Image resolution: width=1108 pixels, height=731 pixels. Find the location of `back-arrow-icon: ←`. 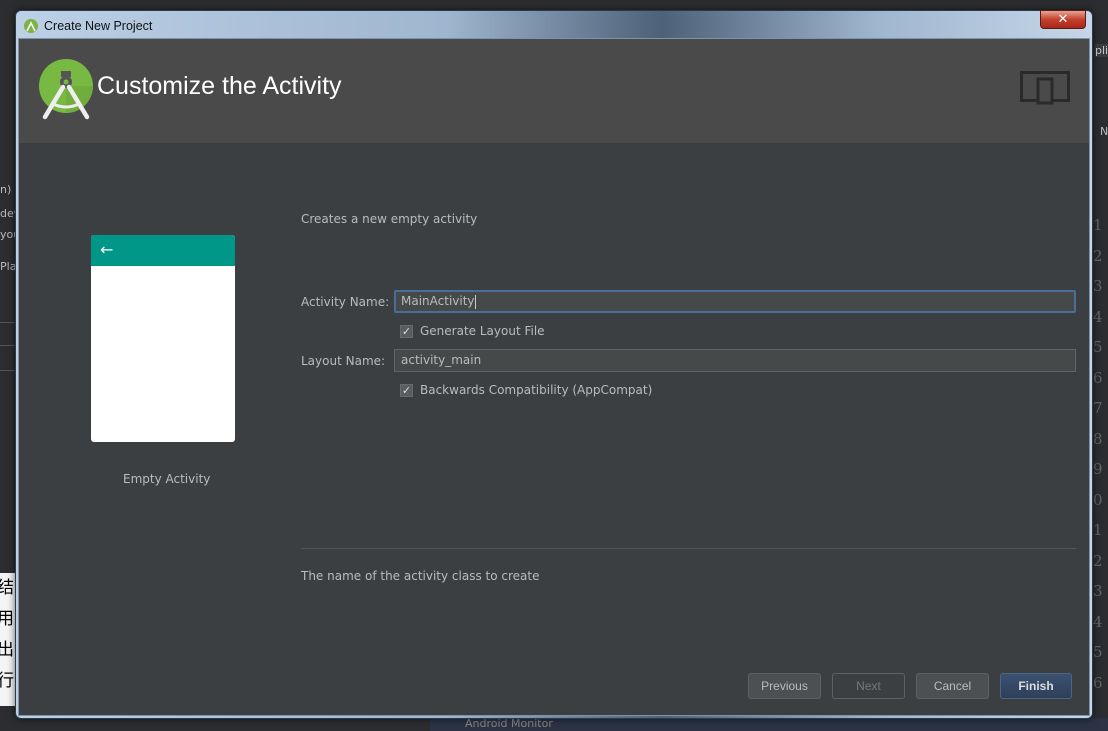

back-arrow-icon: ← is located at coordinates (107, 249).